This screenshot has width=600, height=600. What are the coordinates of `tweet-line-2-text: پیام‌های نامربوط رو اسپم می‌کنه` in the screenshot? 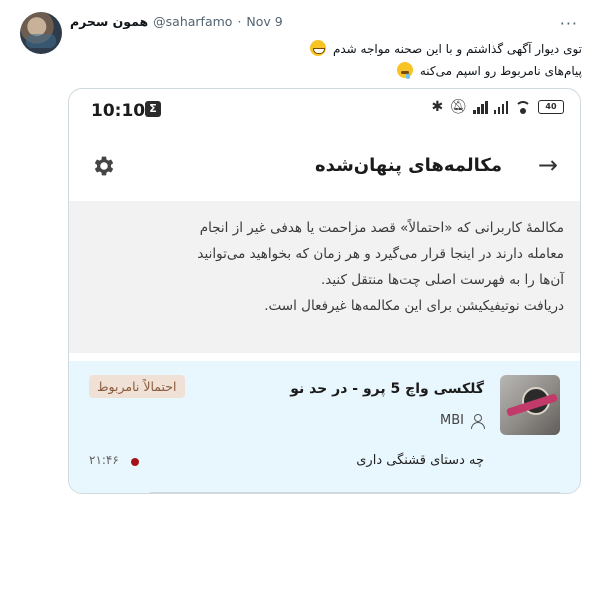 It's located at (500, 71).